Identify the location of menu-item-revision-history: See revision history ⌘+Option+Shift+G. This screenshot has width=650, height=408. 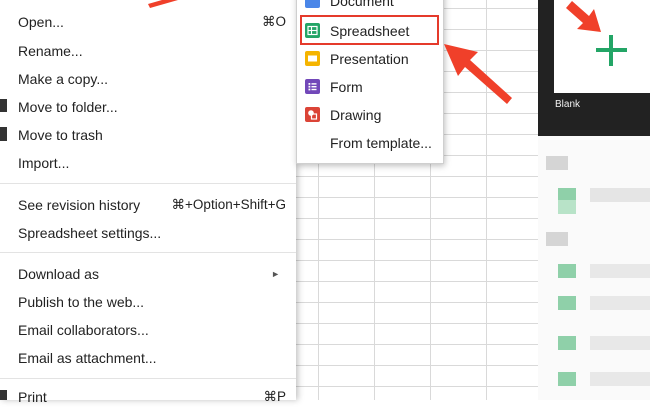
(152, 205).